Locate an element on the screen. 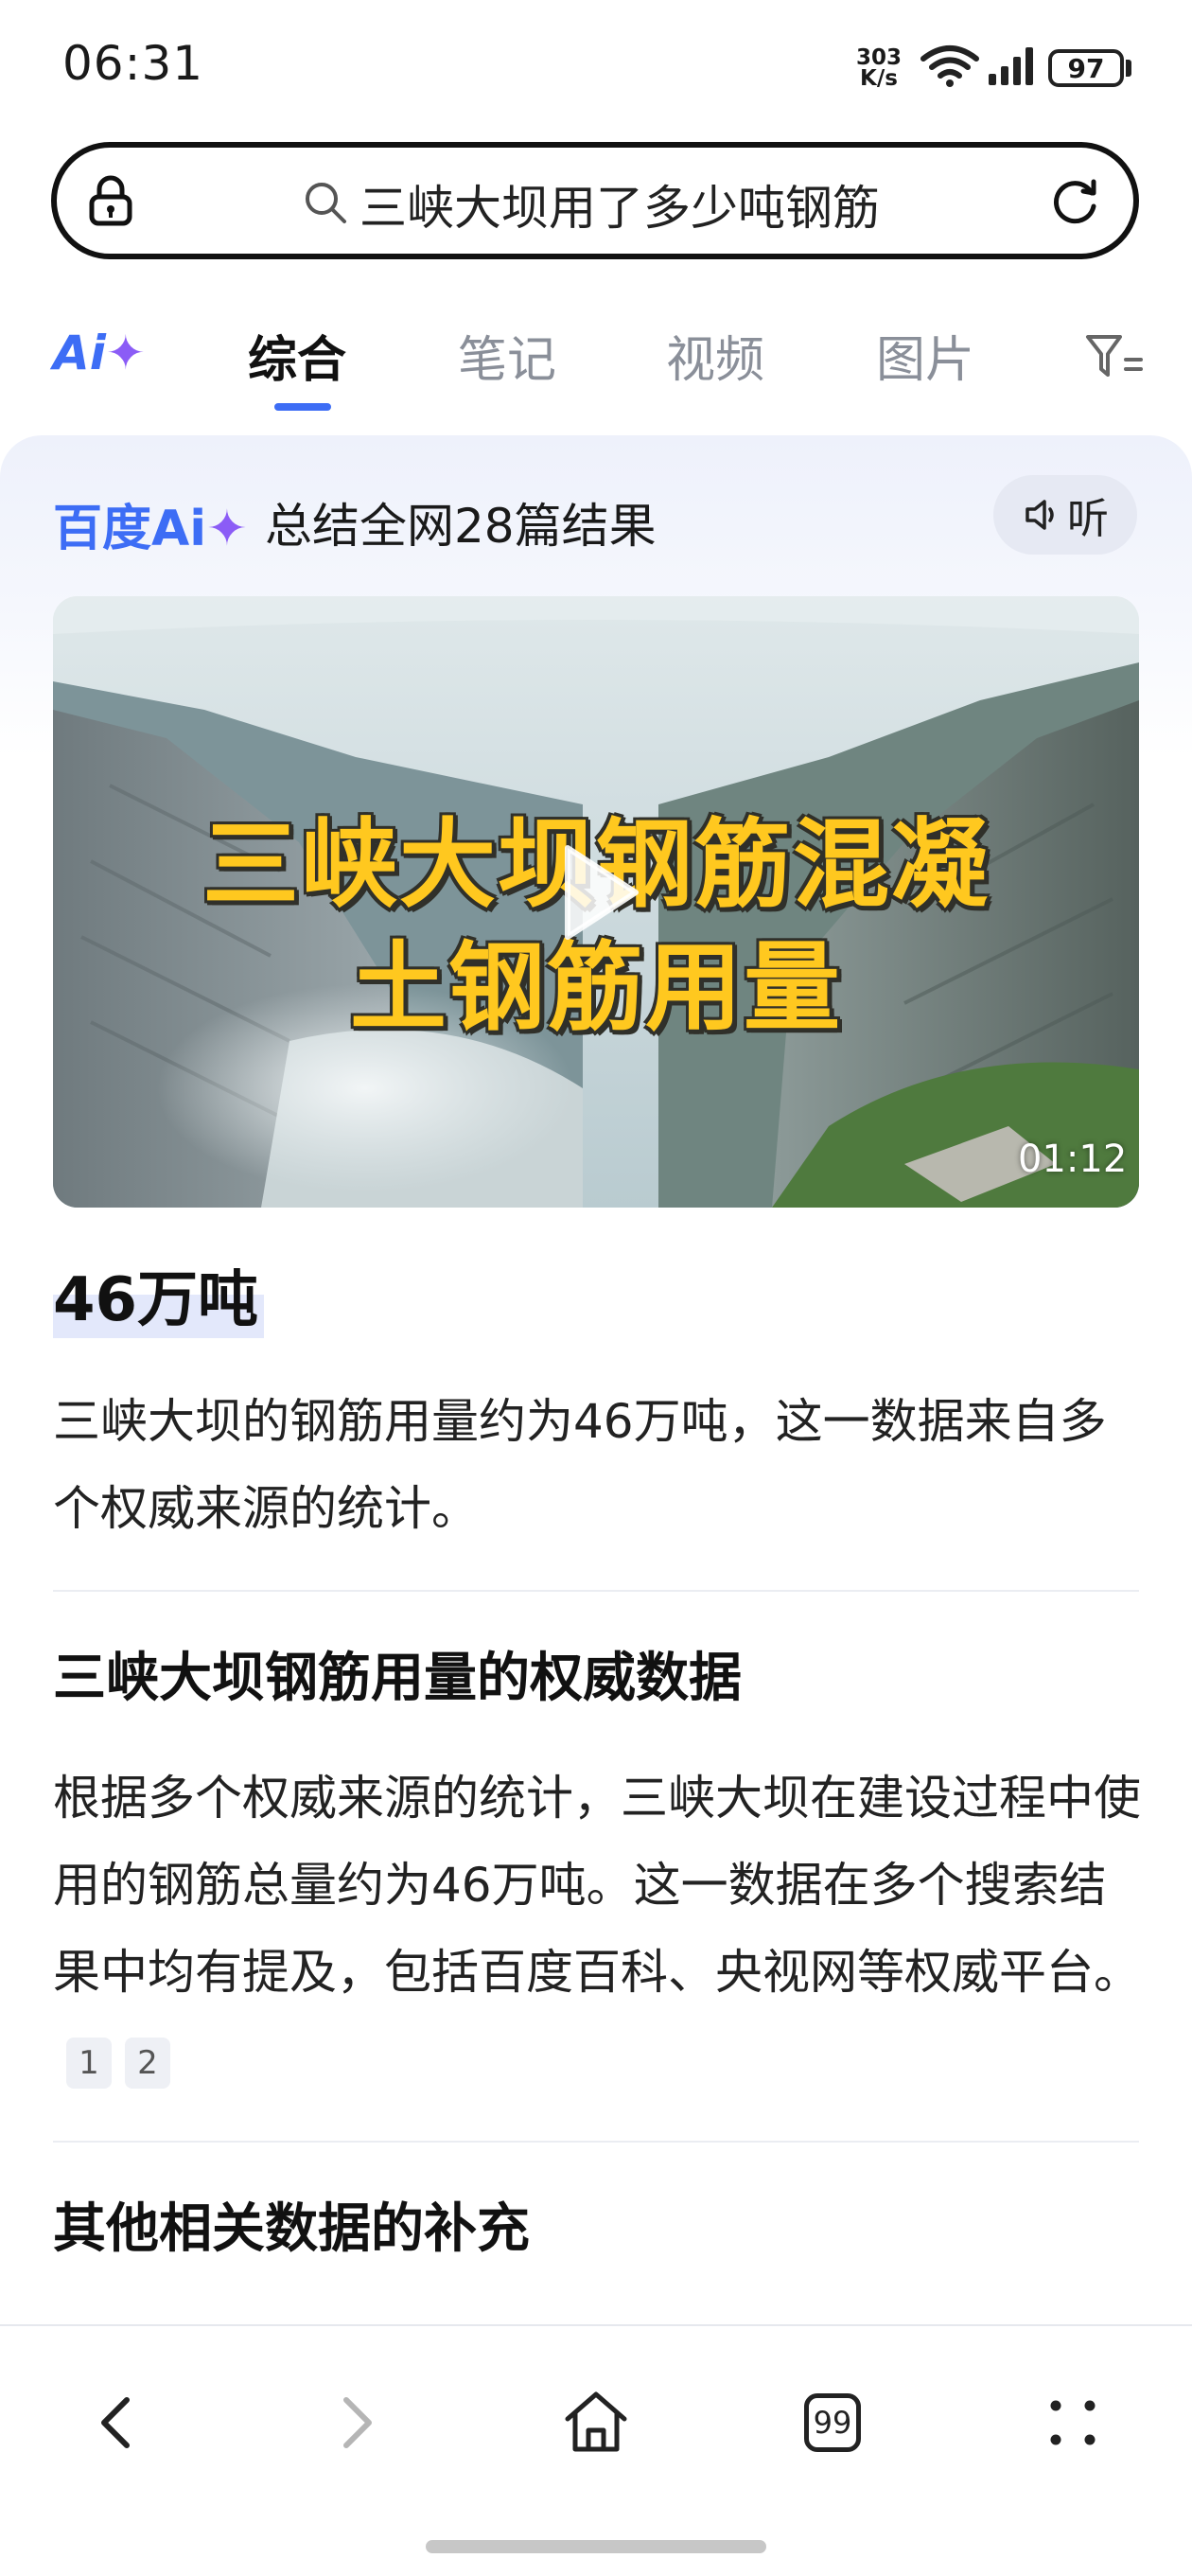 This screenshot has width=1192, height=2576. home-button is located at coordinates (596, 2422).